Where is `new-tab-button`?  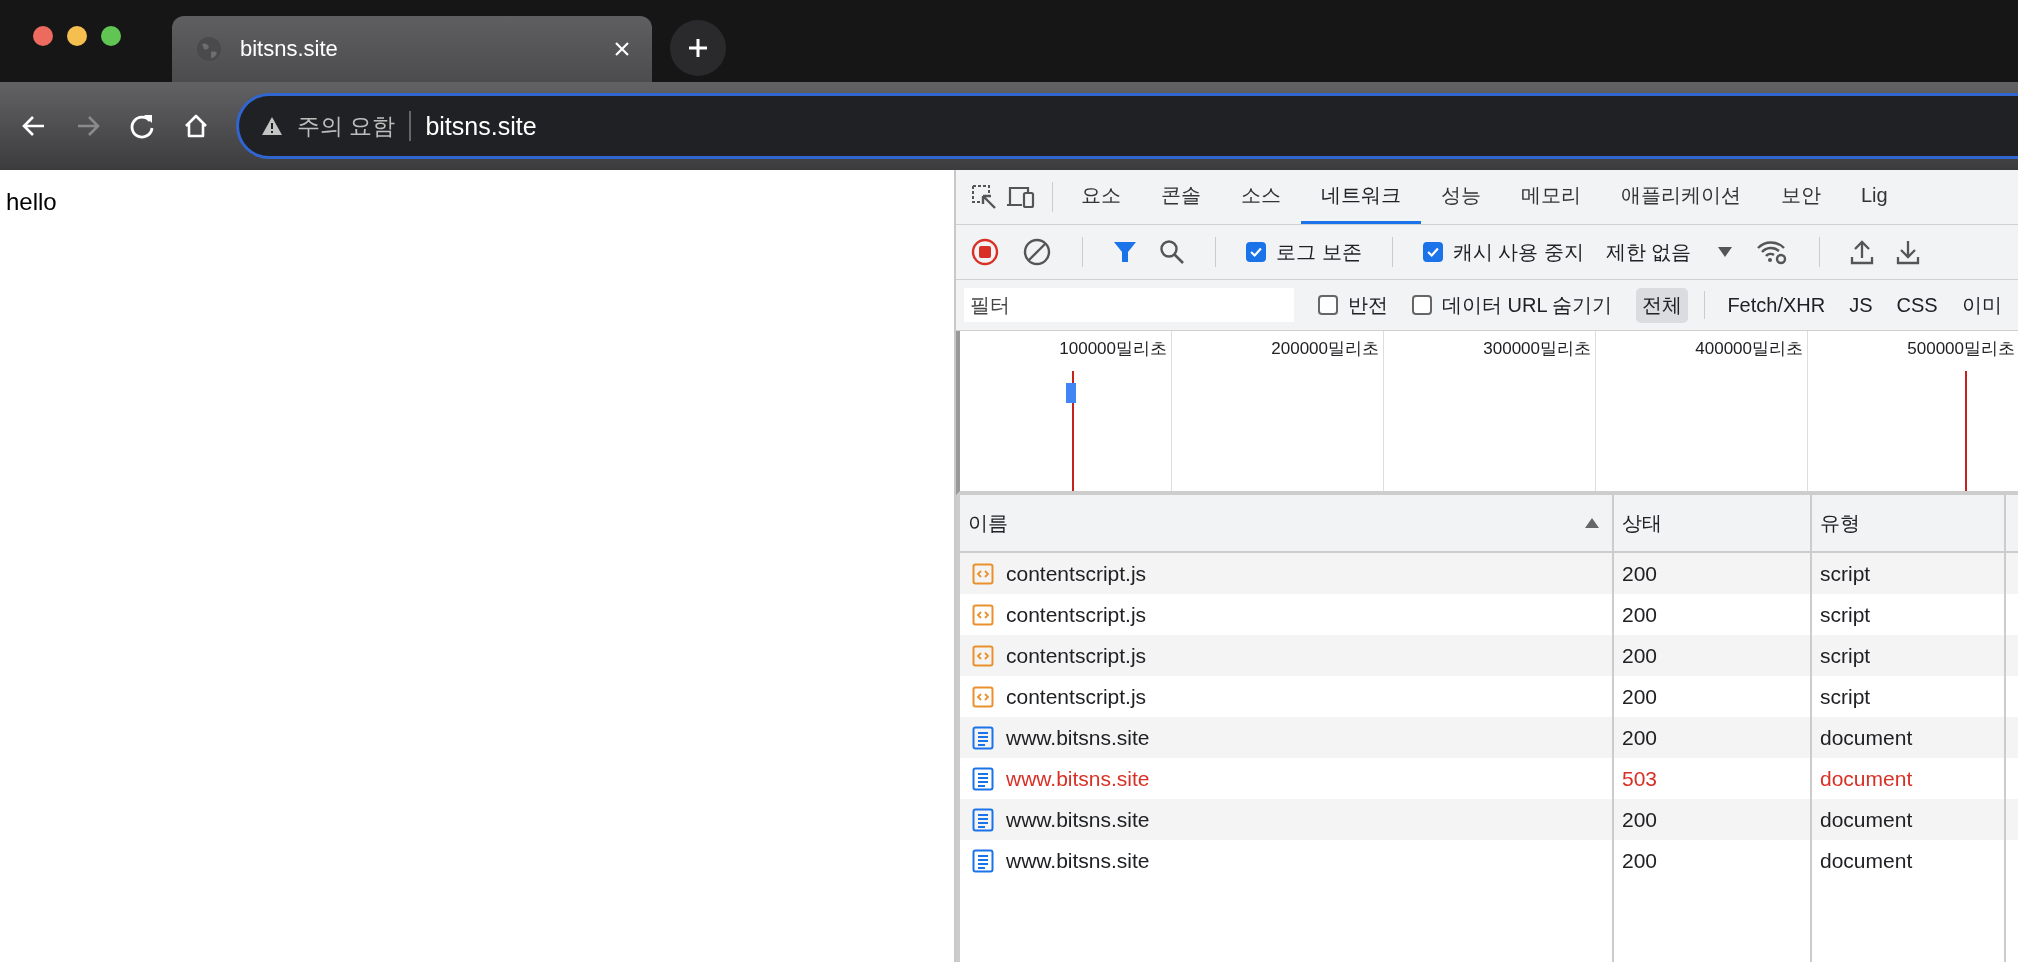 new-tab-button is located at coordinates (698, 48).